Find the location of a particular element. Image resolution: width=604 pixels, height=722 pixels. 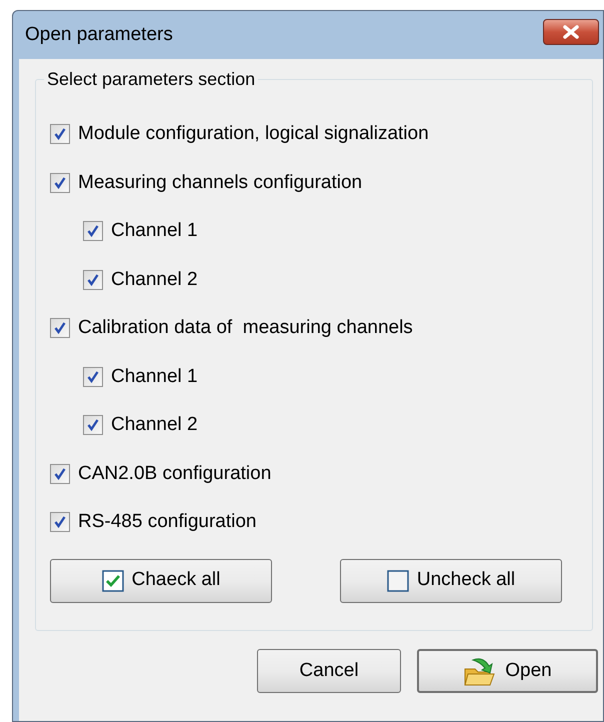

open-button: Open is located at coordinates (507, 671).